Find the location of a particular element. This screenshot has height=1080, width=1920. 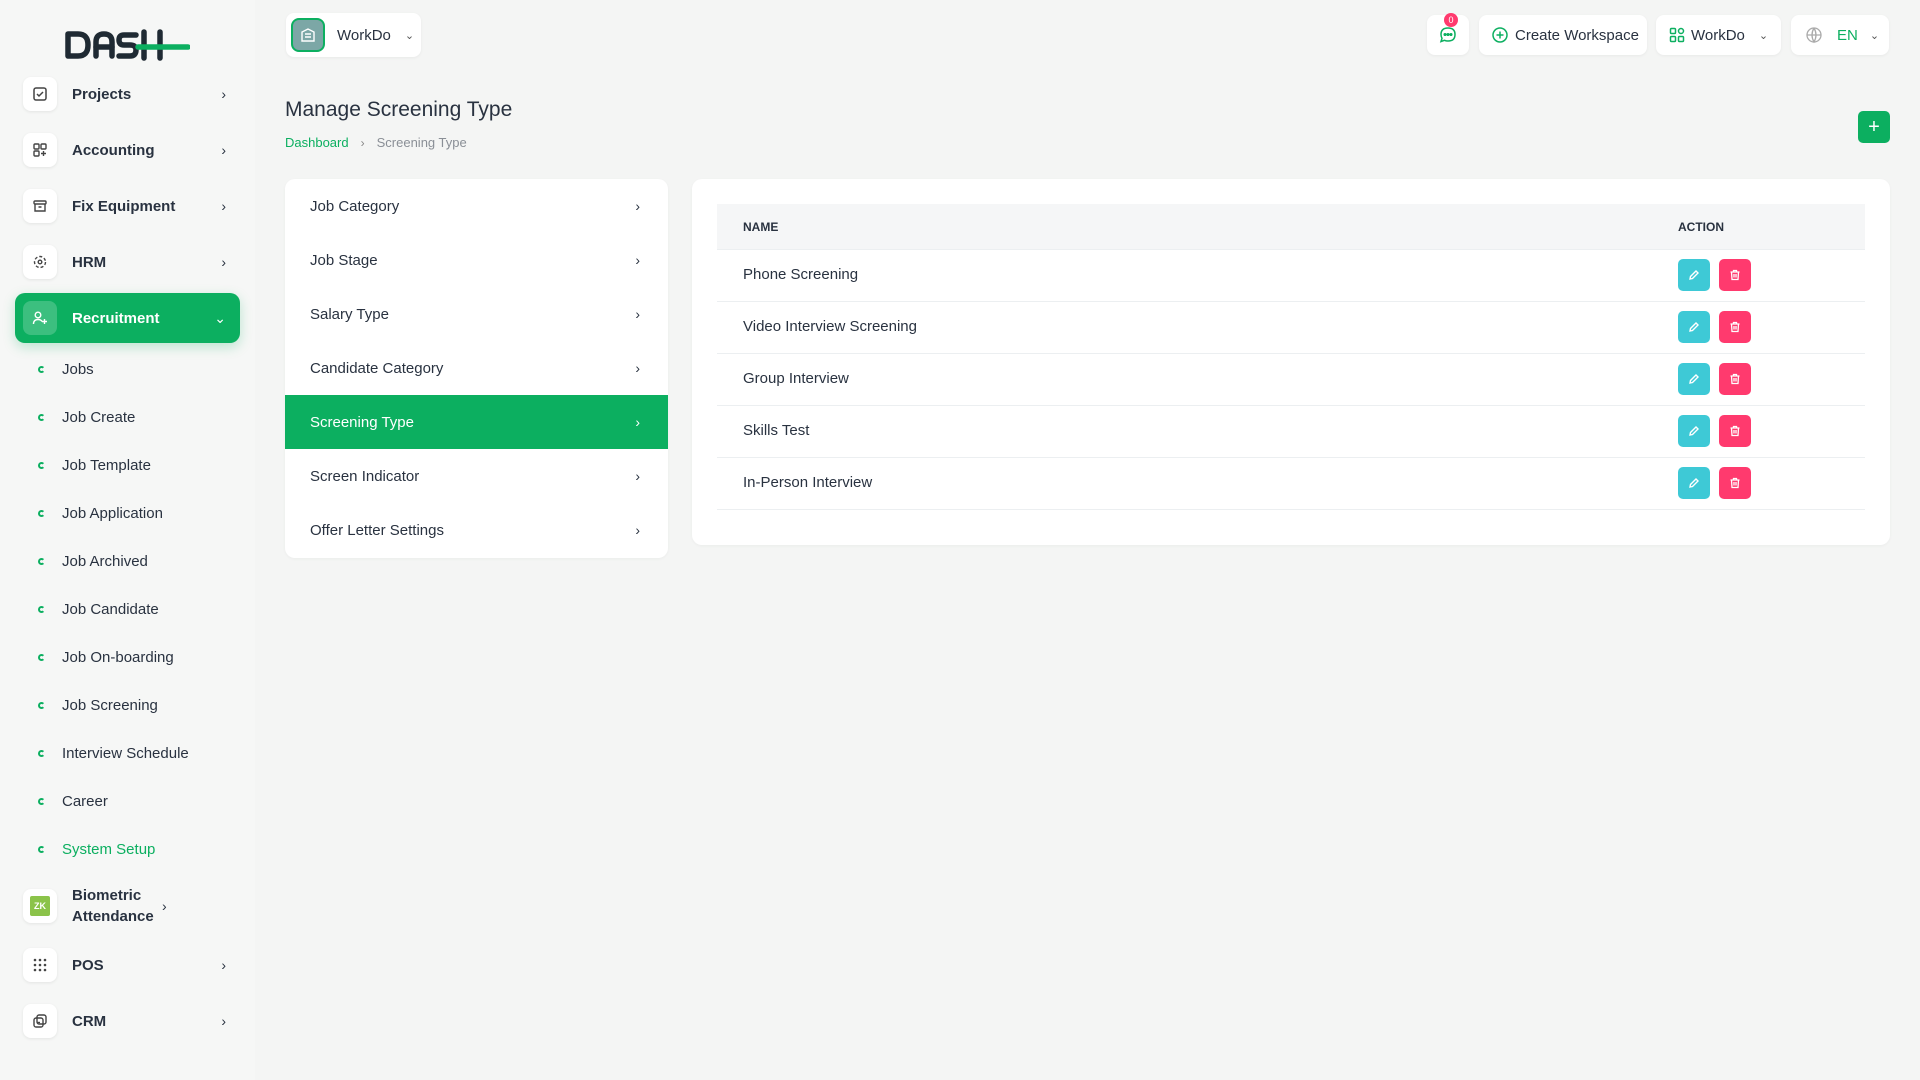

sidebar-subitem-job-create: Job Create is located at coordinates (86, 417).